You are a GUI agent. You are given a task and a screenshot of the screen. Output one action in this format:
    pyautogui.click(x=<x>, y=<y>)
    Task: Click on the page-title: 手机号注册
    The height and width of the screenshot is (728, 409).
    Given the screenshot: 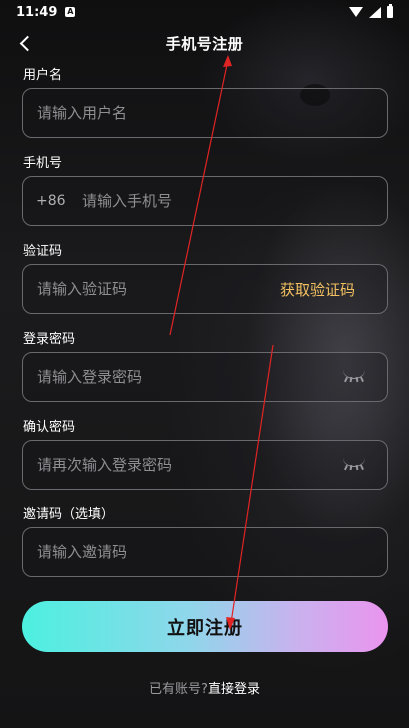 What is the action you would take?
    pyautogui.click(x=204, y=43)
    